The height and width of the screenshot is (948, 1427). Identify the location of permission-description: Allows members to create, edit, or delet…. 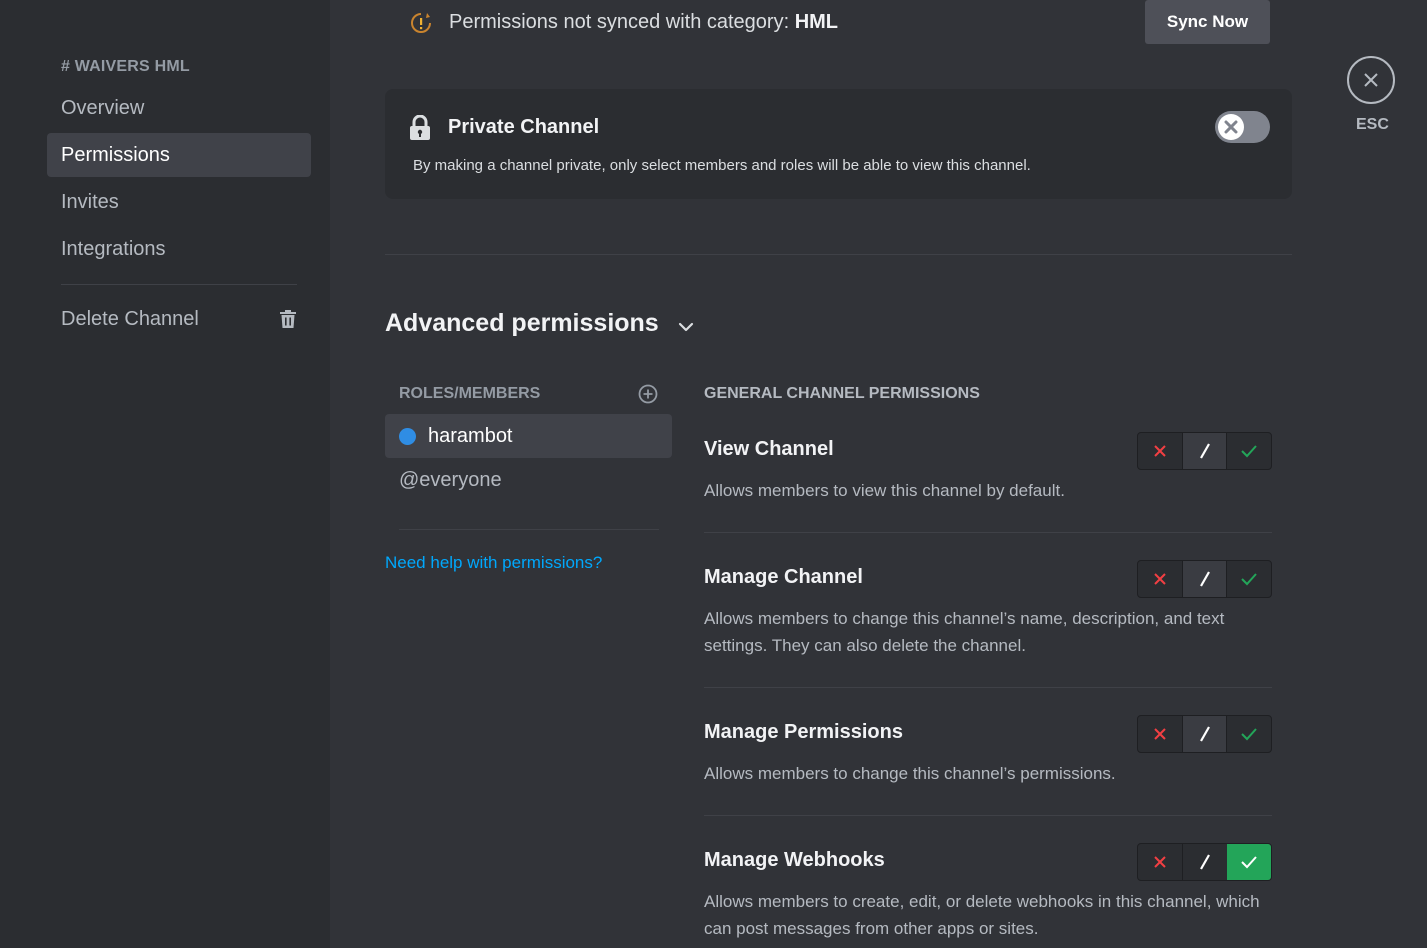
(982, 915).